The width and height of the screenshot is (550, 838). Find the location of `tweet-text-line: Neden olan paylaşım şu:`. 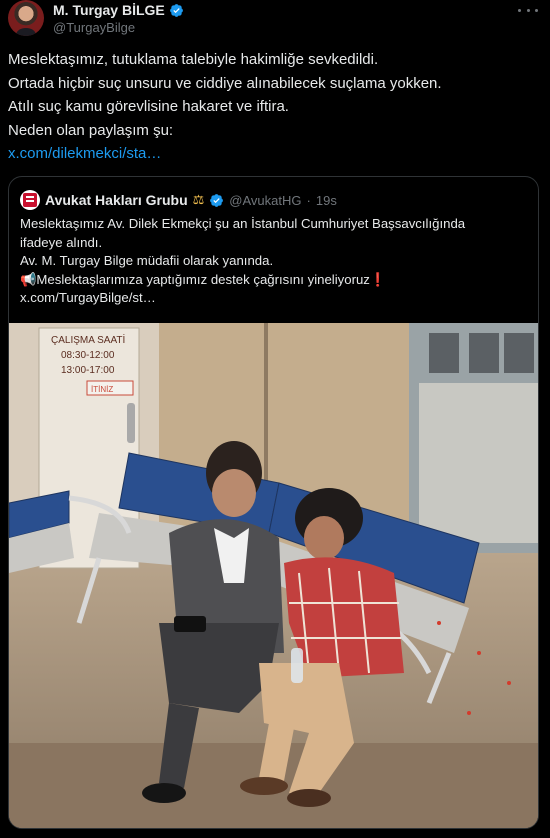

tweet-text-line: Neden olan paylaşım şu: is located at coordinates (91, 130).